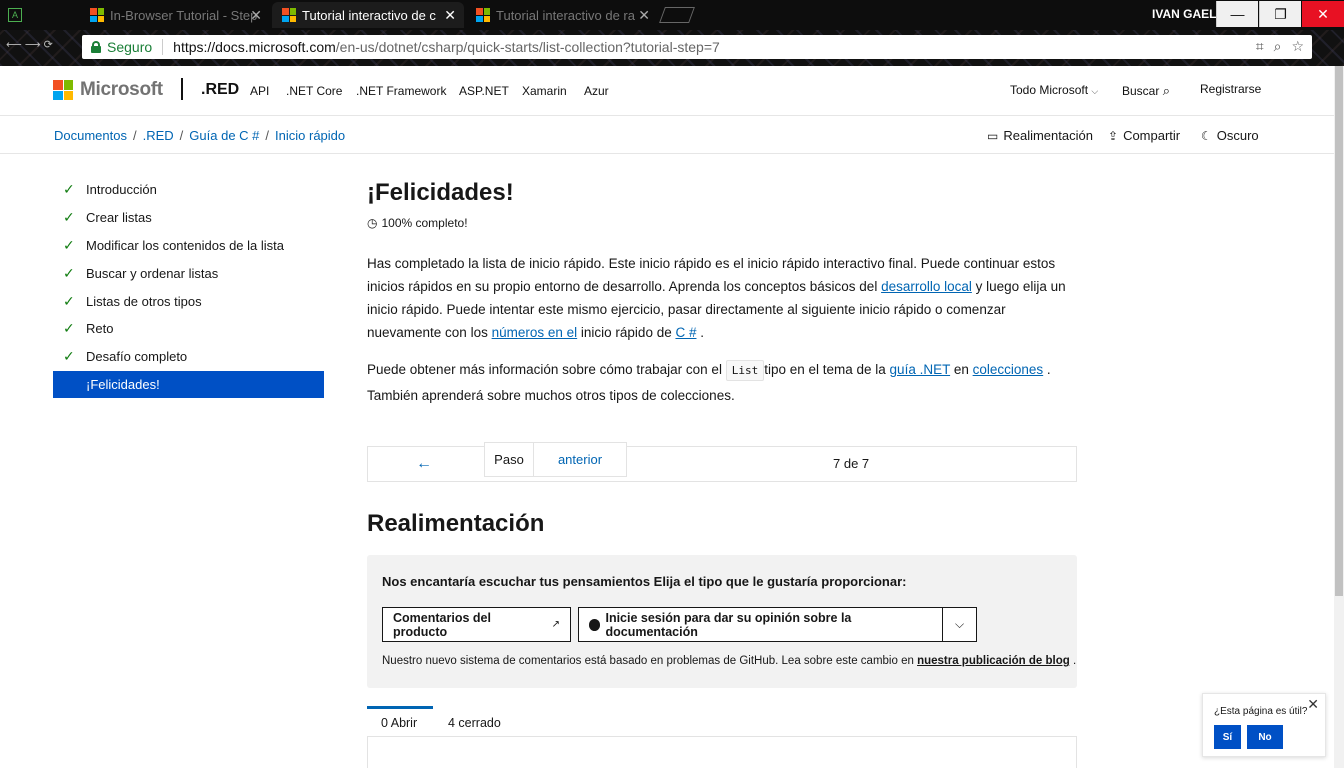 The height and width of the screenshot is (768, 1344). I want to click on step-pager: ← Paso anterior 7 de 7, so click(722, 462).